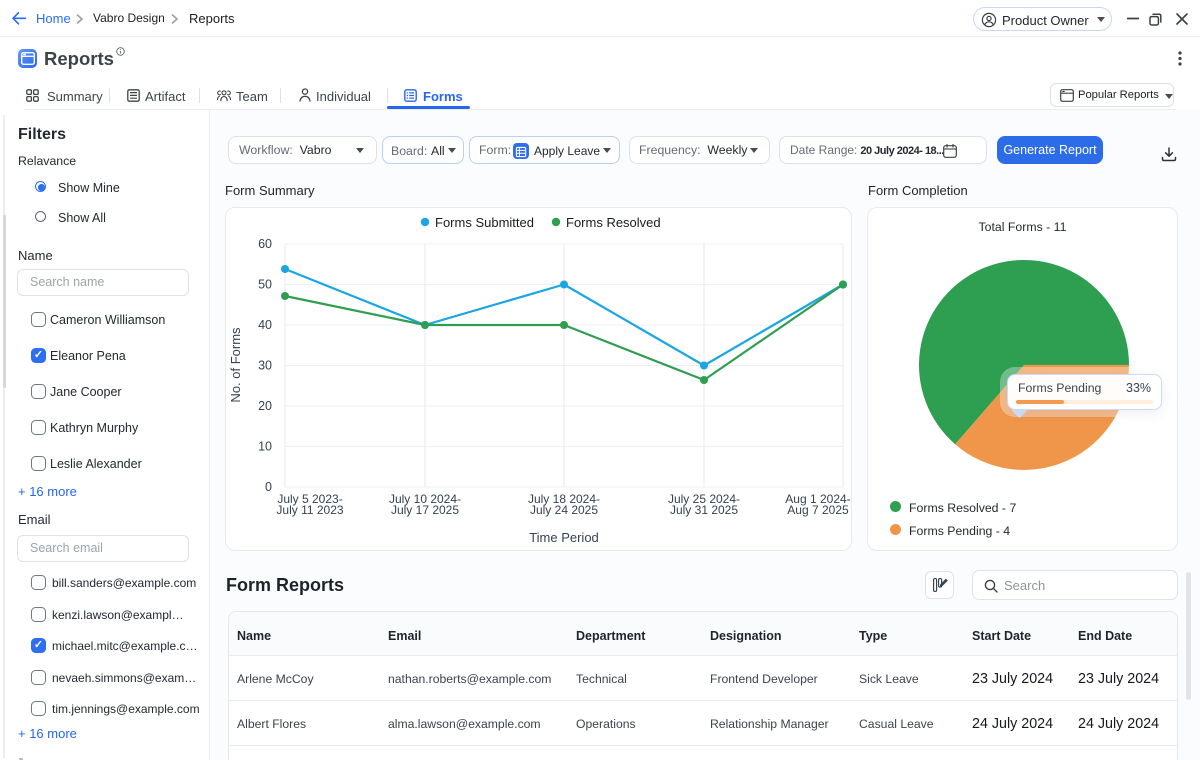 The width and height of the screenshot is (1200, 760). Describe the element at coordinates (265, 285) in the screenshot. I see `svg-text: 50` at that location.